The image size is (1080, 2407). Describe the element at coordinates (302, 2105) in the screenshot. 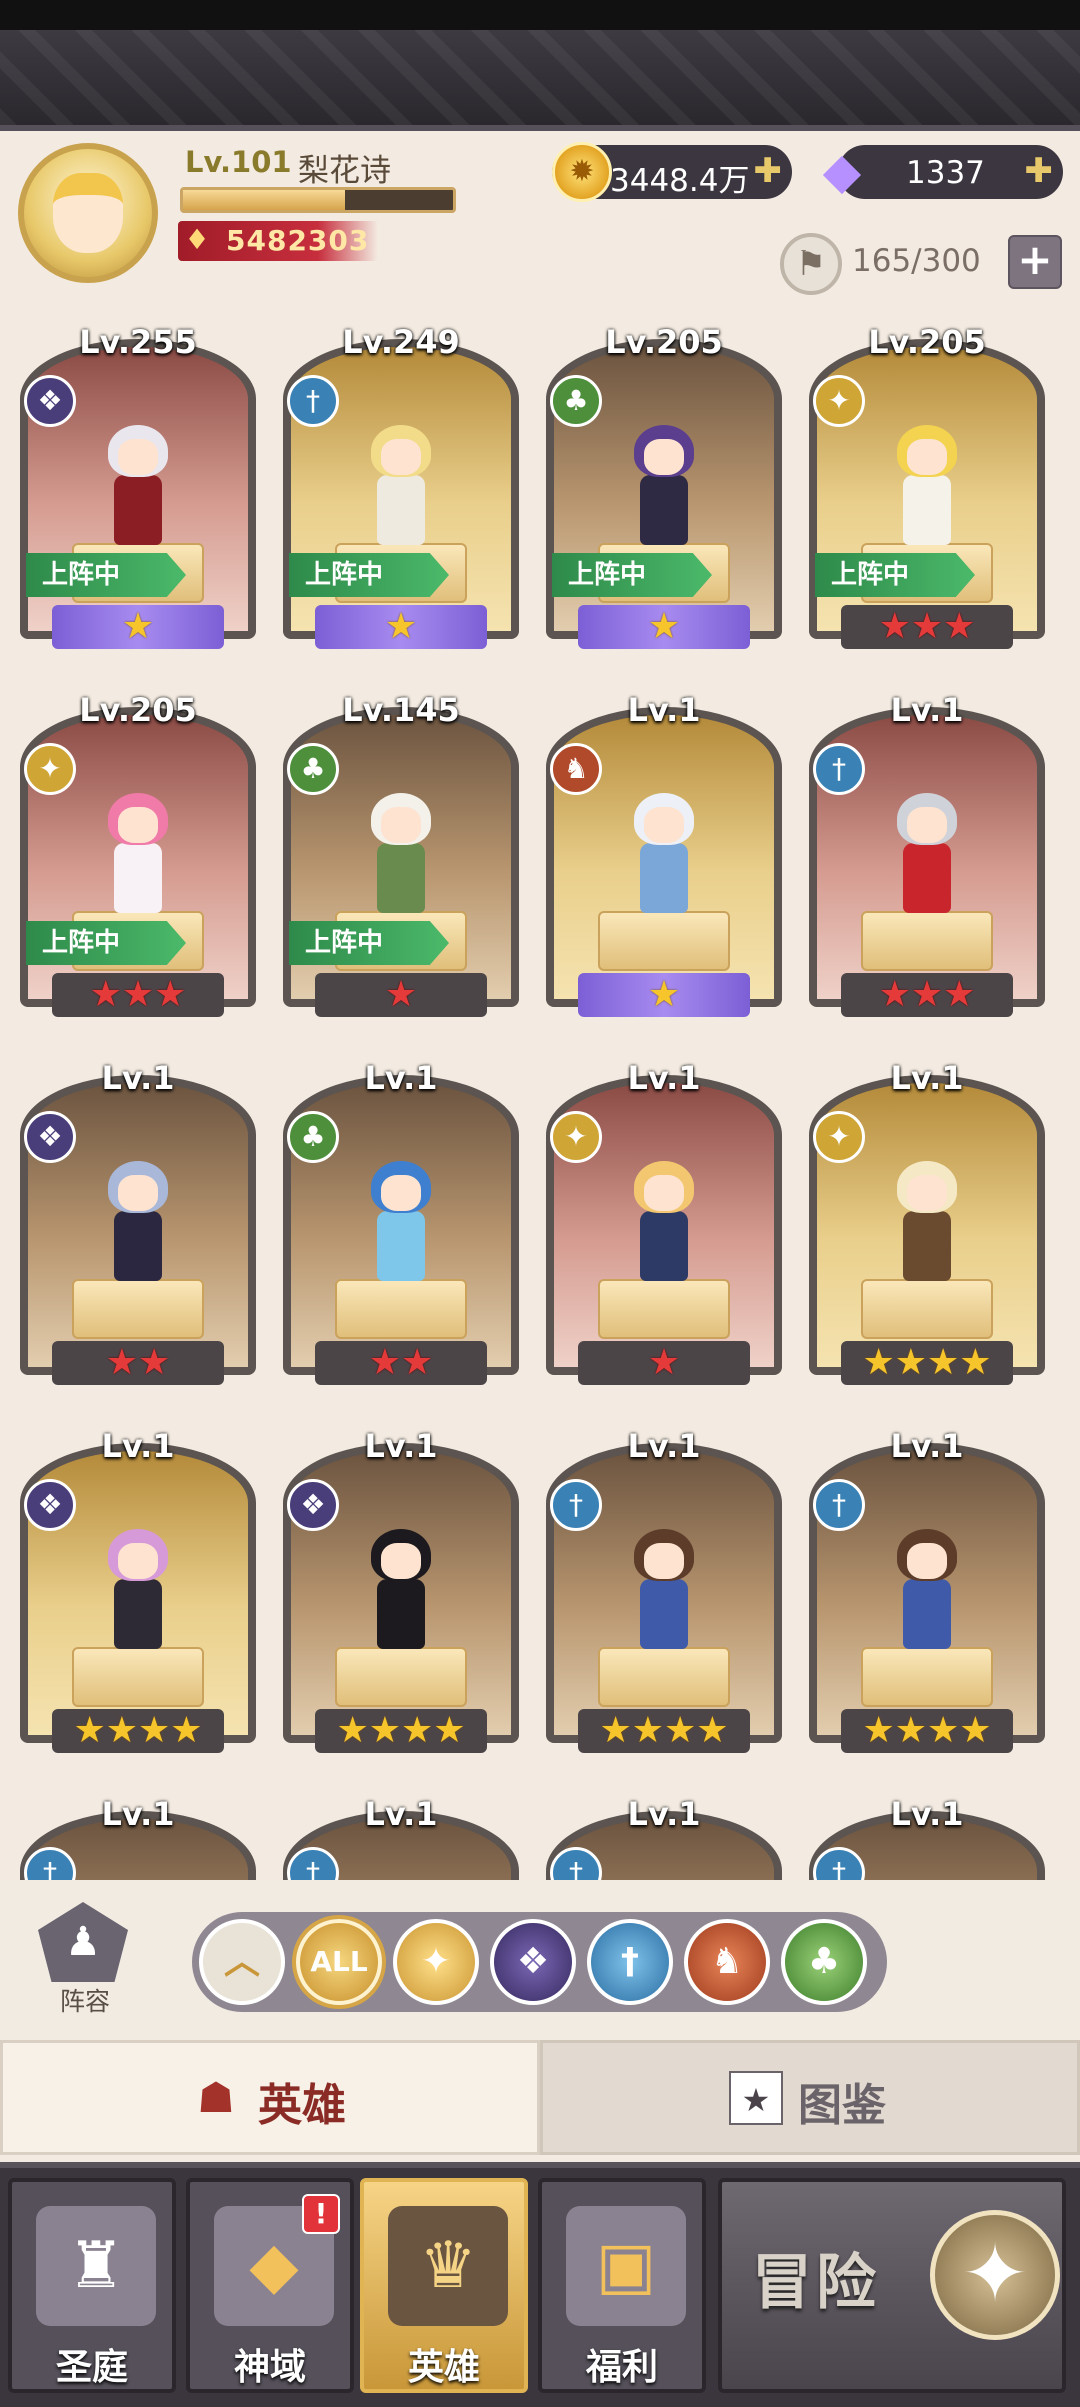

I see `tab-heroes-label: 英雄` at that location.